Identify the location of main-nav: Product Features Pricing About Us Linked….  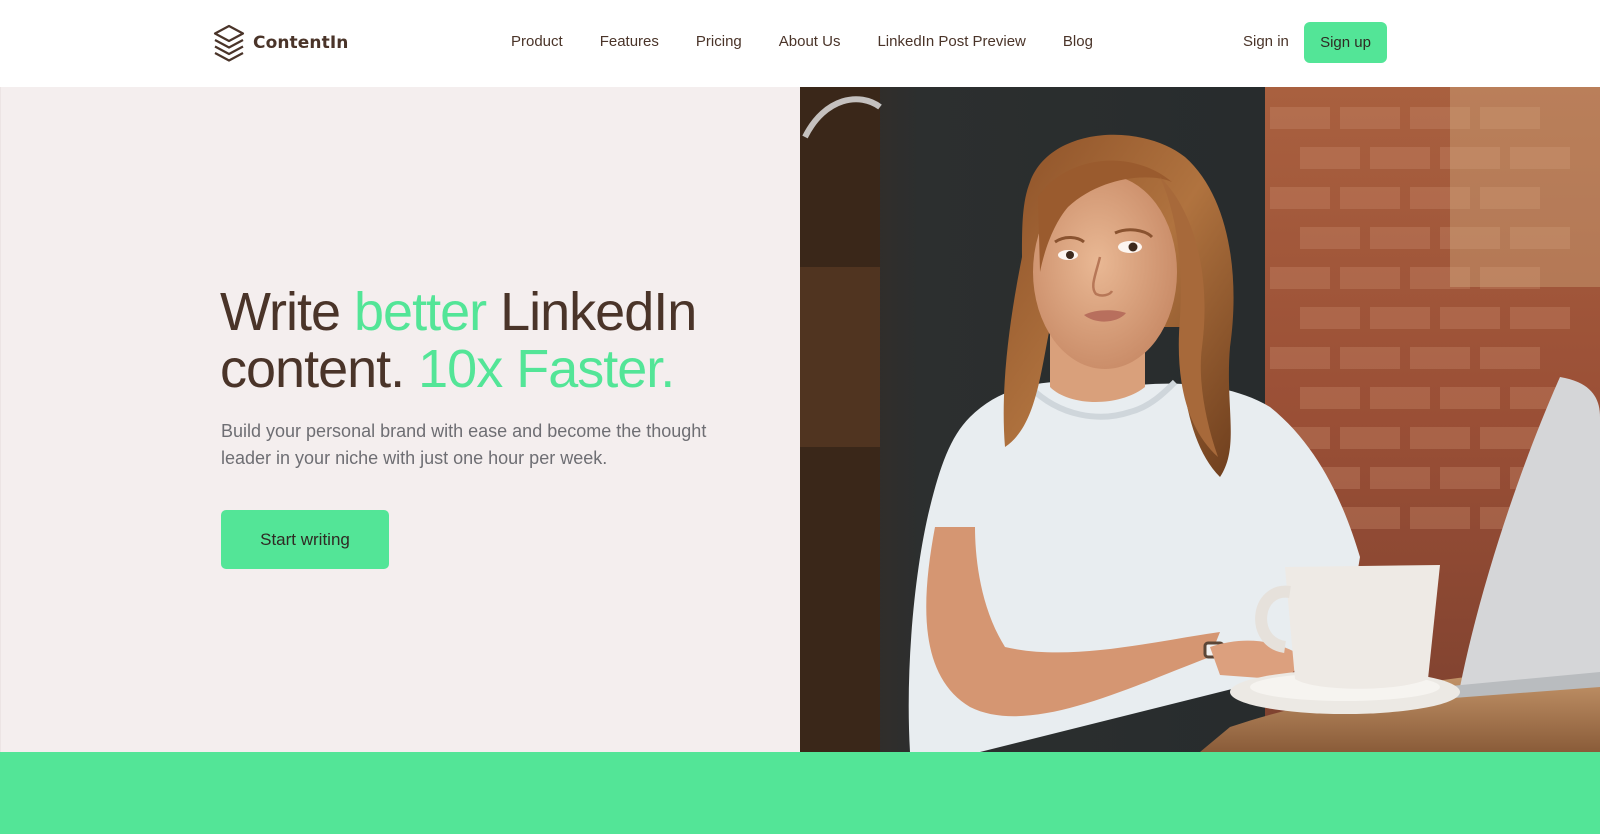
(802, 42).